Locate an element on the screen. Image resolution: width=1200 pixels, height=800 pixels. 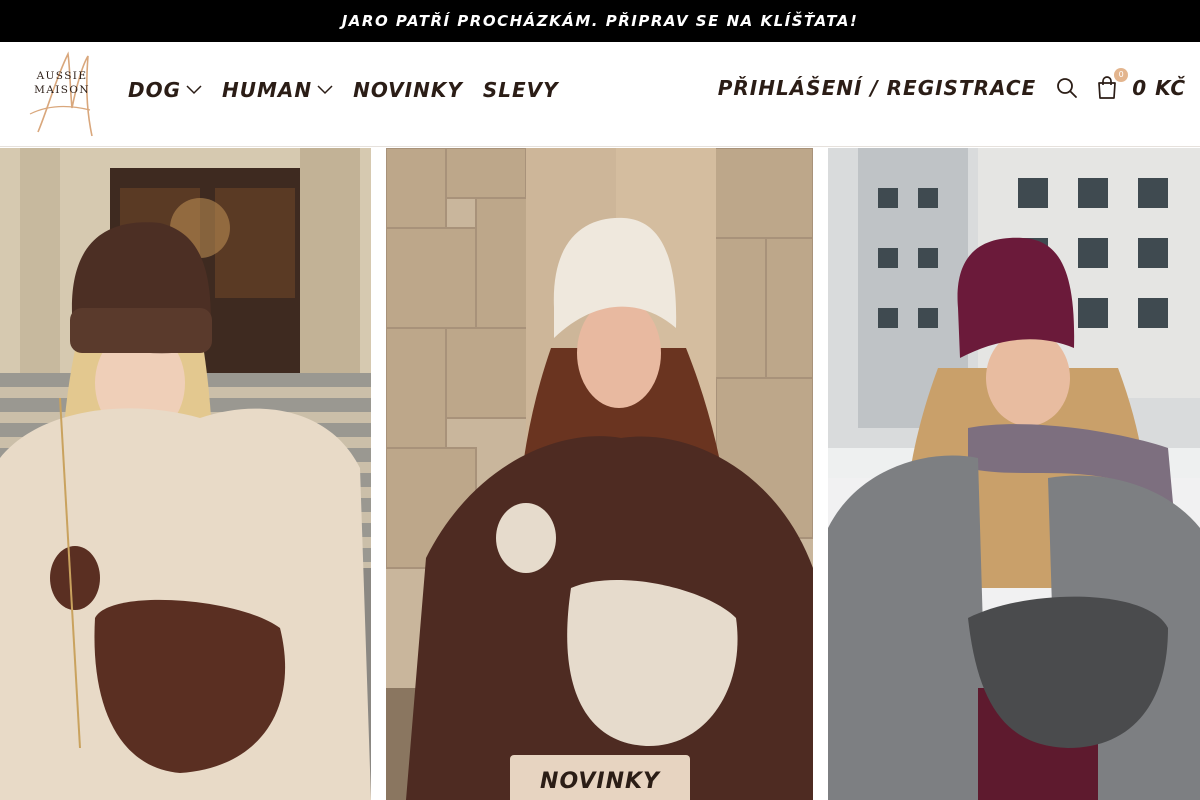
header-actions: PŘIHLÁŠENÍ / REGISTRACE 0 0 KČ is located at coordinates (952, 84).